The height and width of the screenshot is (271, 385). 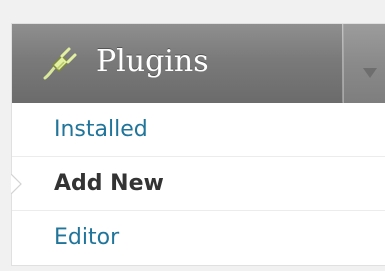 What do you see at coordinates (60, 63) in the screenshot?
I see `plug-icon` at bounding box center [60, 63].